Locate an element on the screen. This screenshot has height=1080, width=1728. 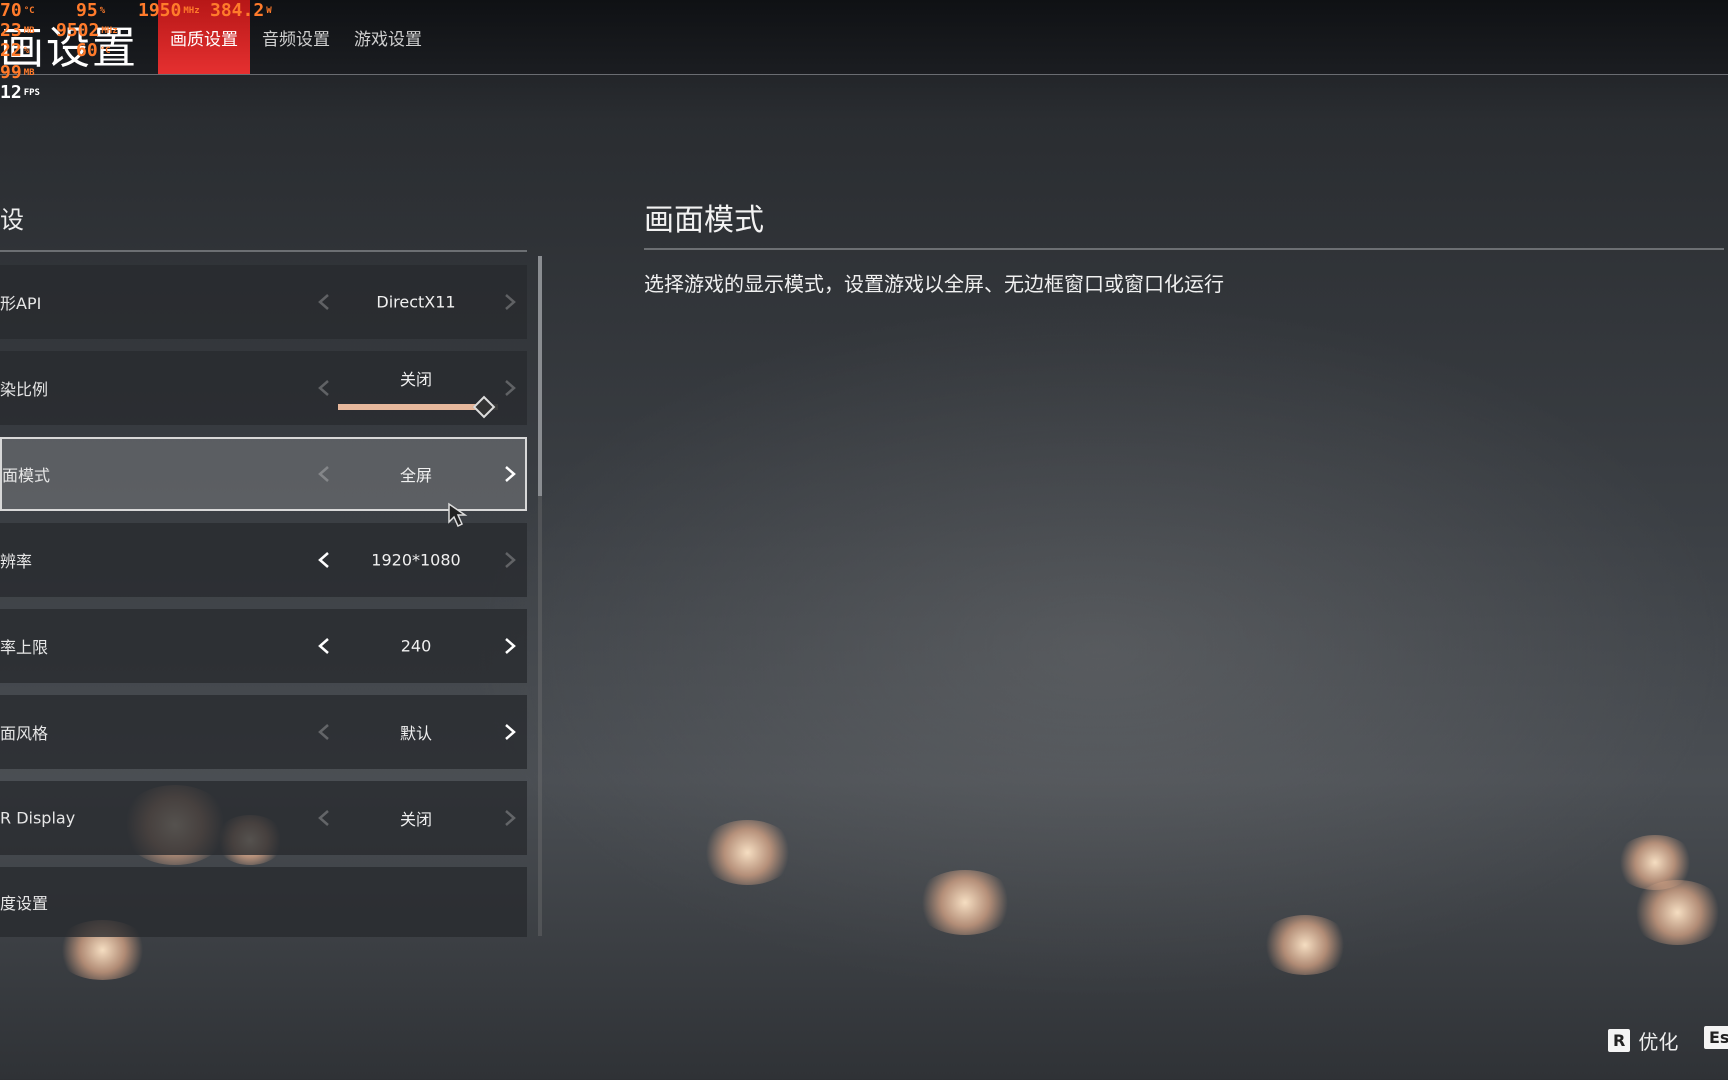
section-divider is located at coordinates (263, 251).